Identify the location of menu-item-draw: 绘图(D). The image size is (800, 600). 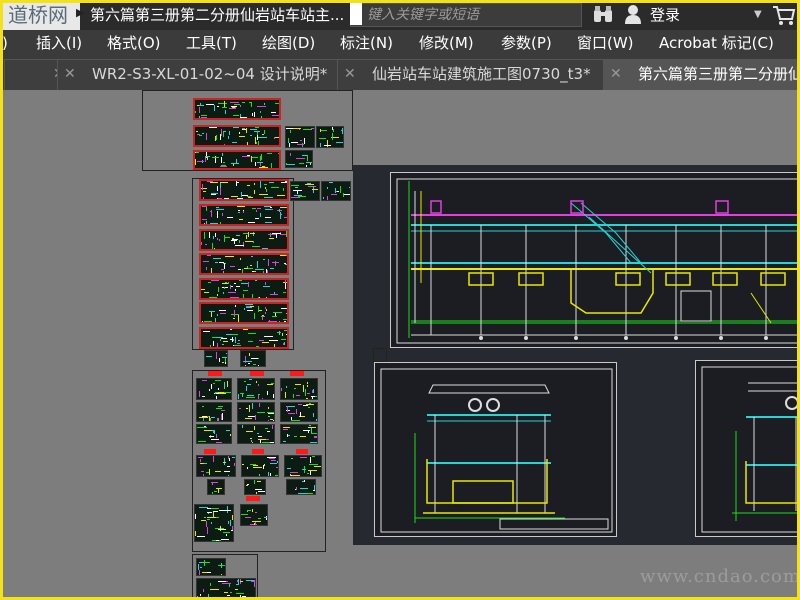
(288, 43).